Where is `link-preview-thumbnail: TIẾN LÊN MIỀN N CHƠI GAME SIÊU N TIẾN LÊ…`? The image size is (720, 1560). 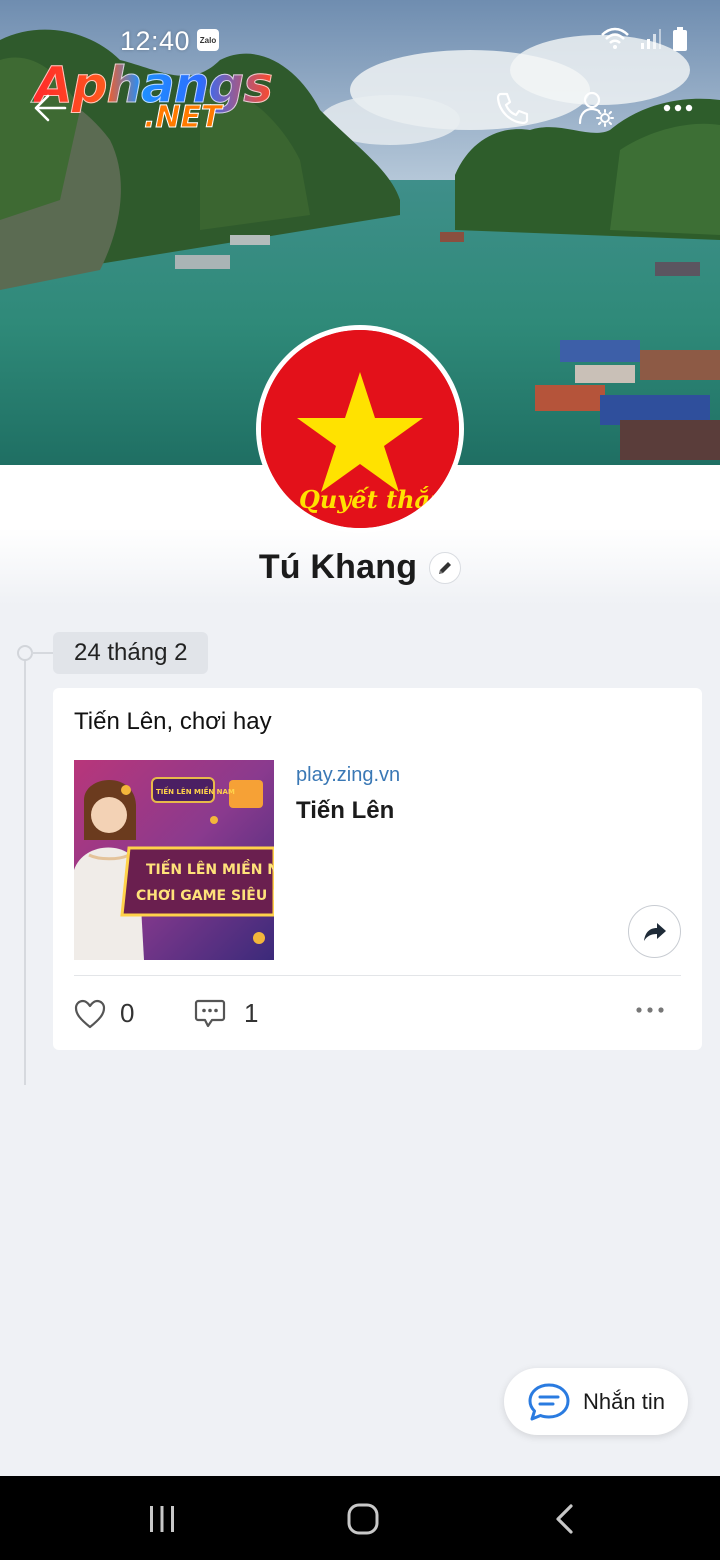
link-preview-thumbnail: TIẾN LÊN MIỀN N CHƠI GAME SIÊU N TIẾN LÊ… is located at coordinates (174, 860).